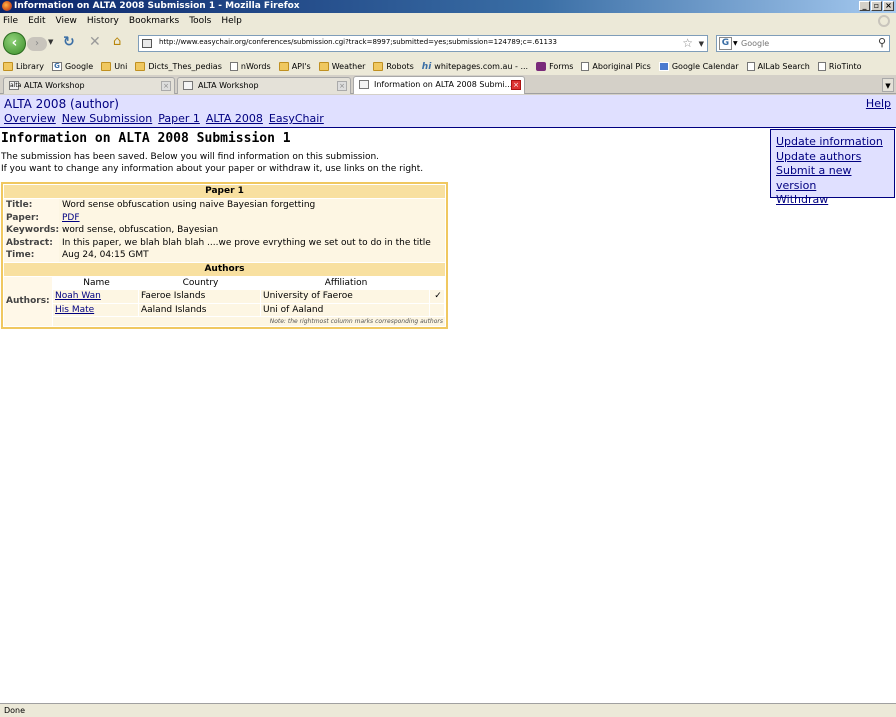 The width and height of the screenshot is (896, 717). I want to click on nav-overview: Overview, so click(30, 118).